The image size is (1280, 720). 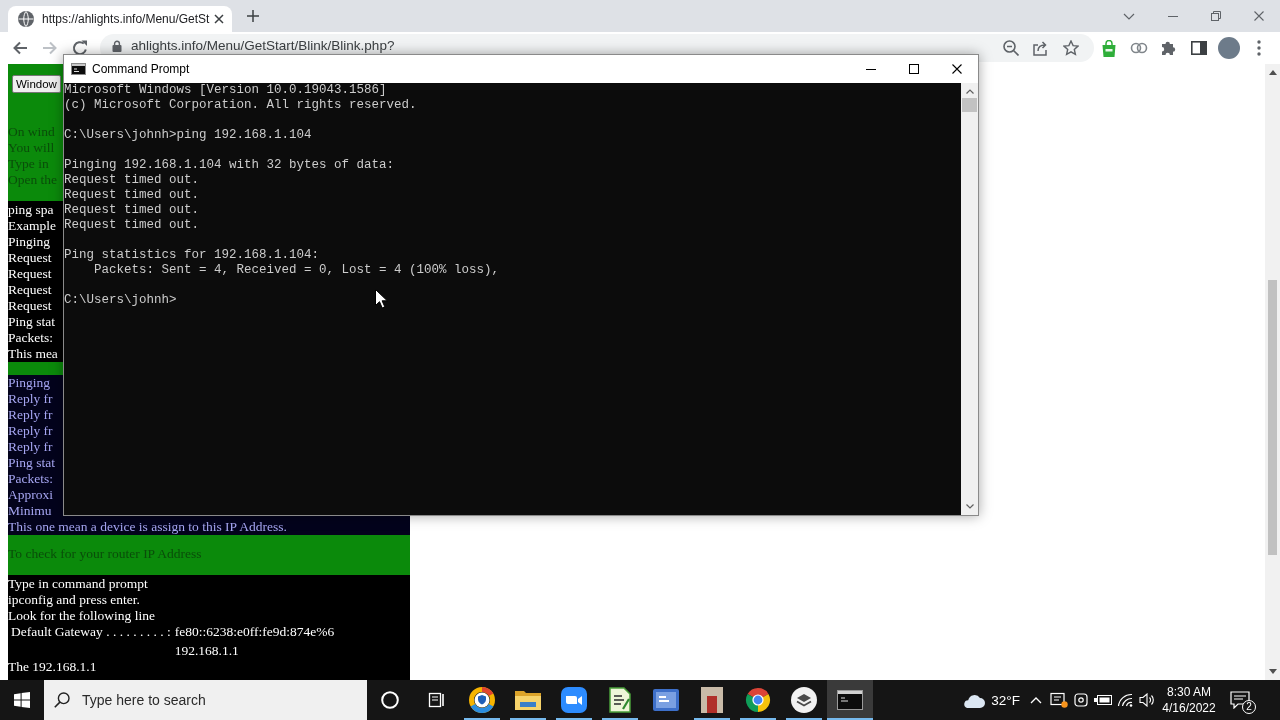 I want to click on menu-icon, so click(x=1259, y=48).